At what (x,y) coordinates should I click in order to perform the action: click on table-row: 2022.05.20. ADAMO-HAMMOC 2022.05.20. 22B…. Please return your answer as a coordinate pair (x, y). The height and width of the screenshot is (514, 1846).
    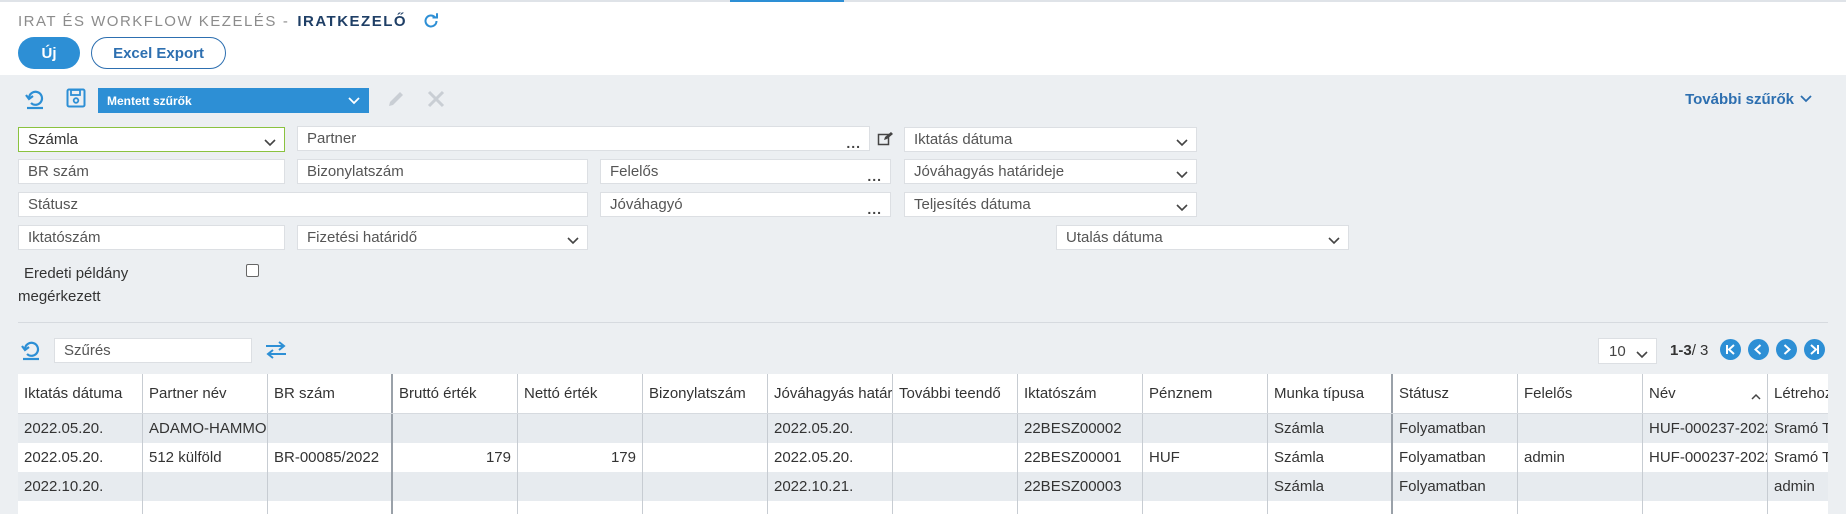
    Looking at the image, I should click on (923, 428).